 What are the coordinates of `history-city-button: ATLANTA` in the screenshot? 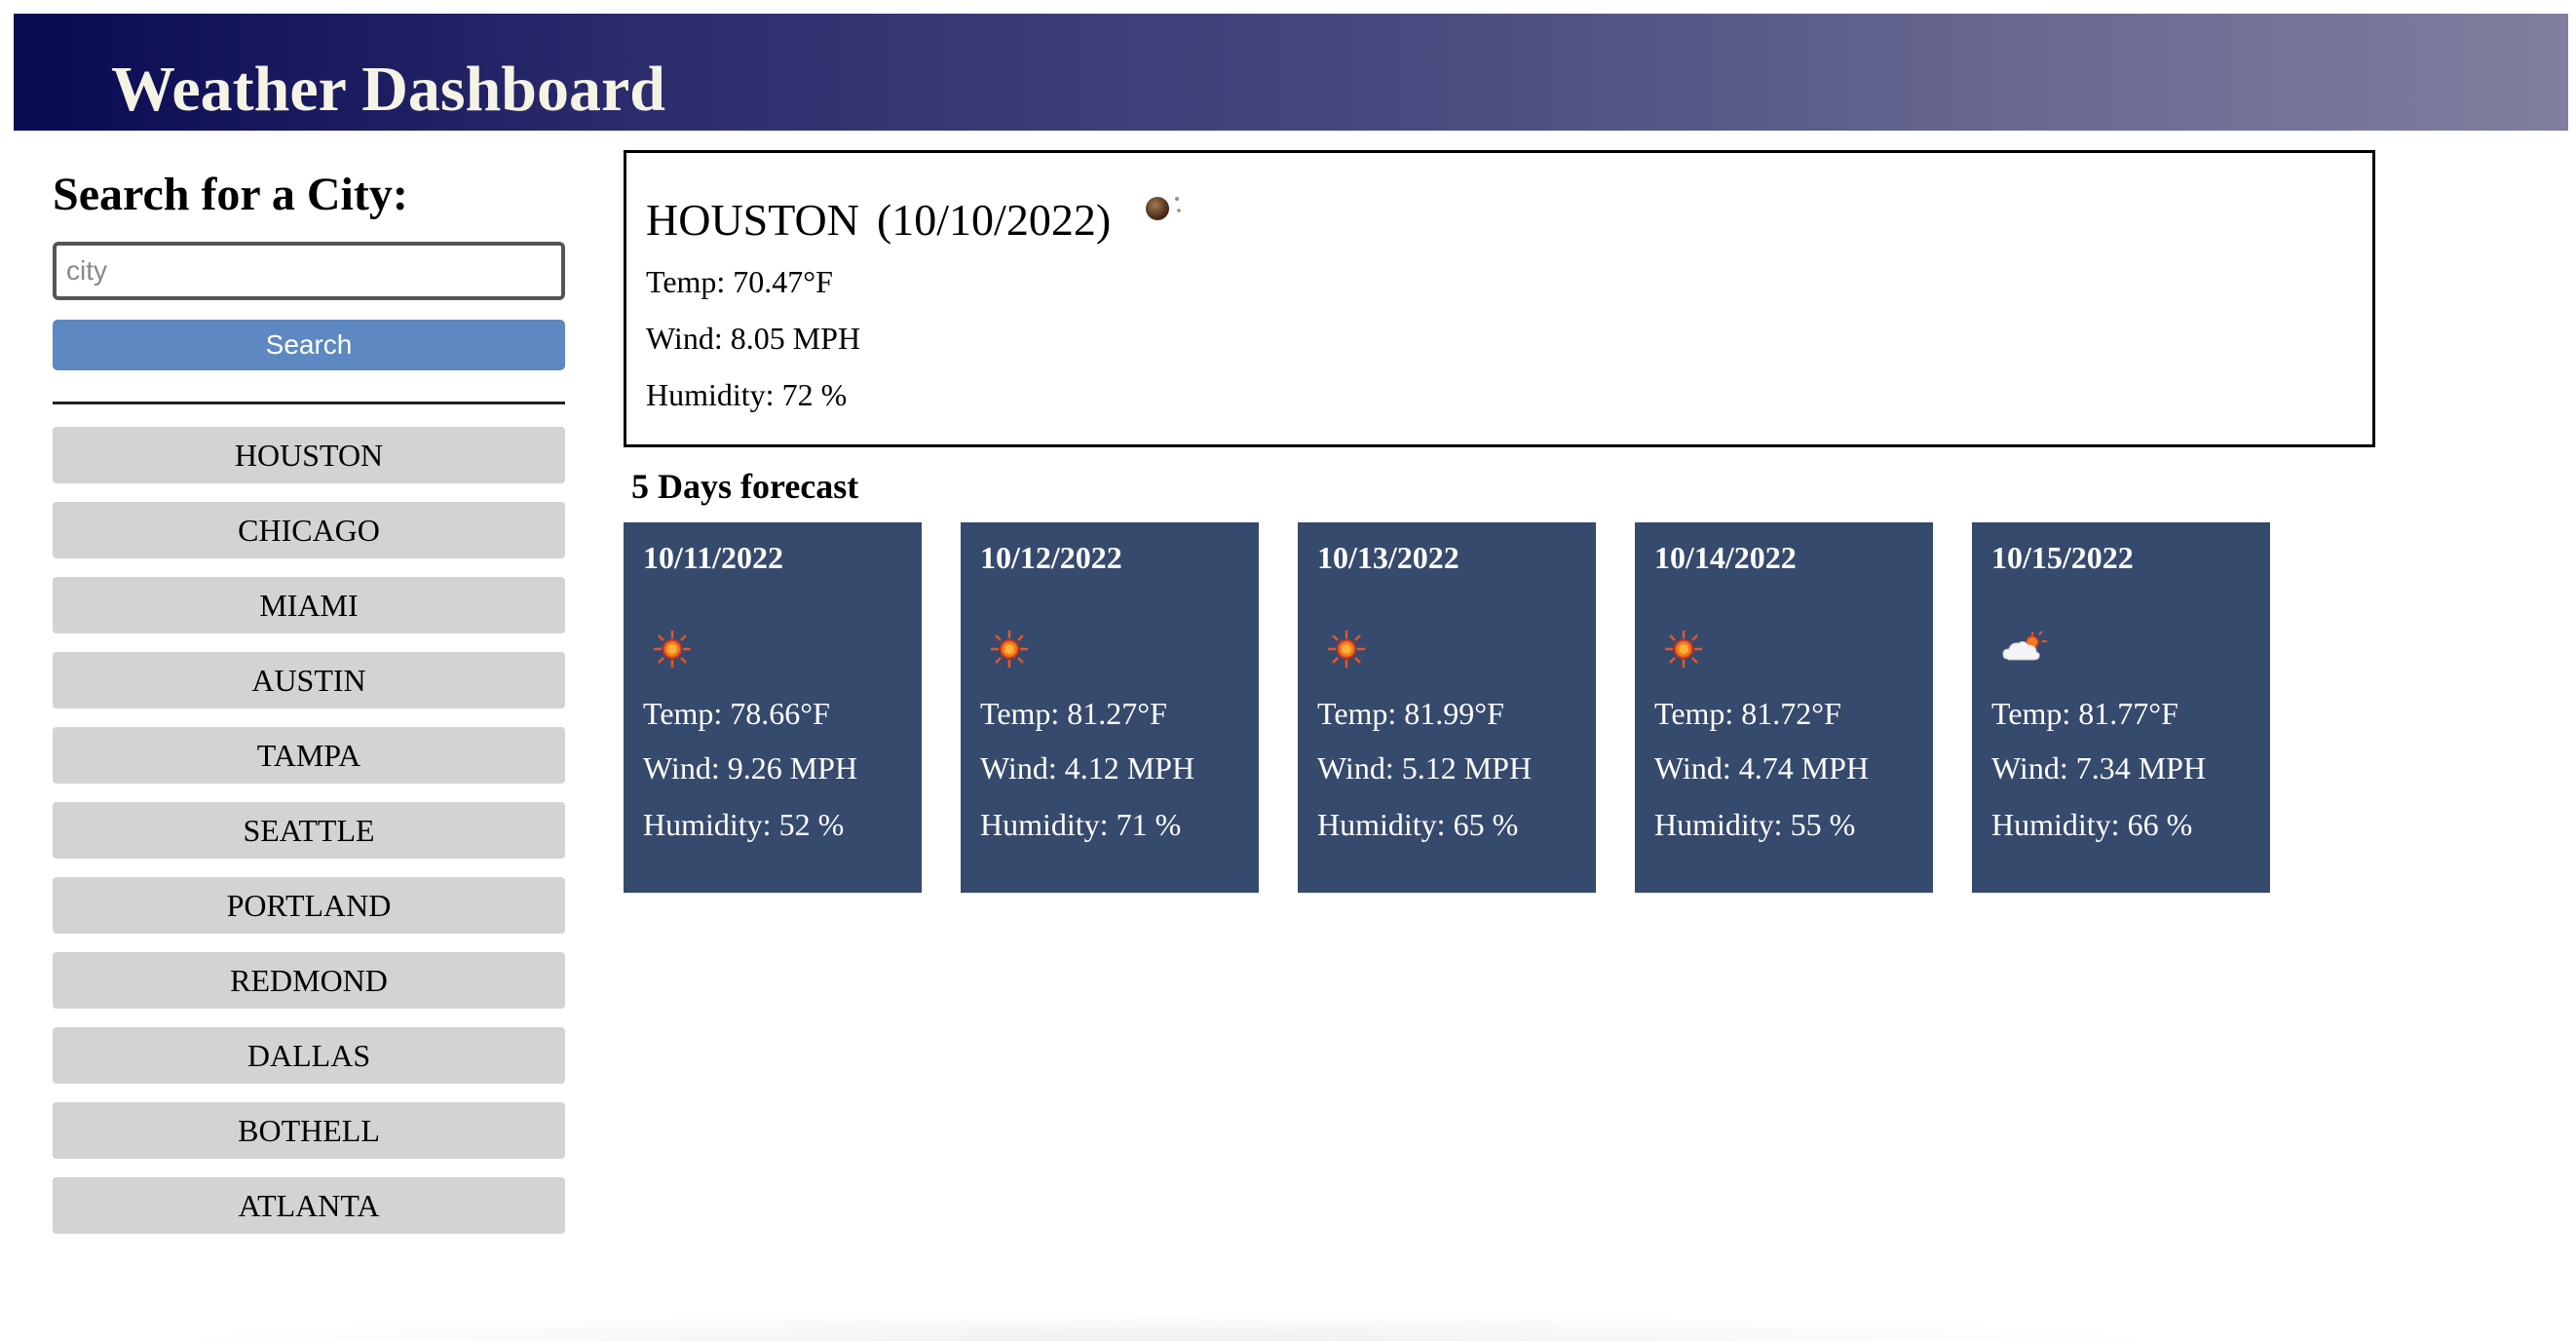 It's located at (309, 1206).